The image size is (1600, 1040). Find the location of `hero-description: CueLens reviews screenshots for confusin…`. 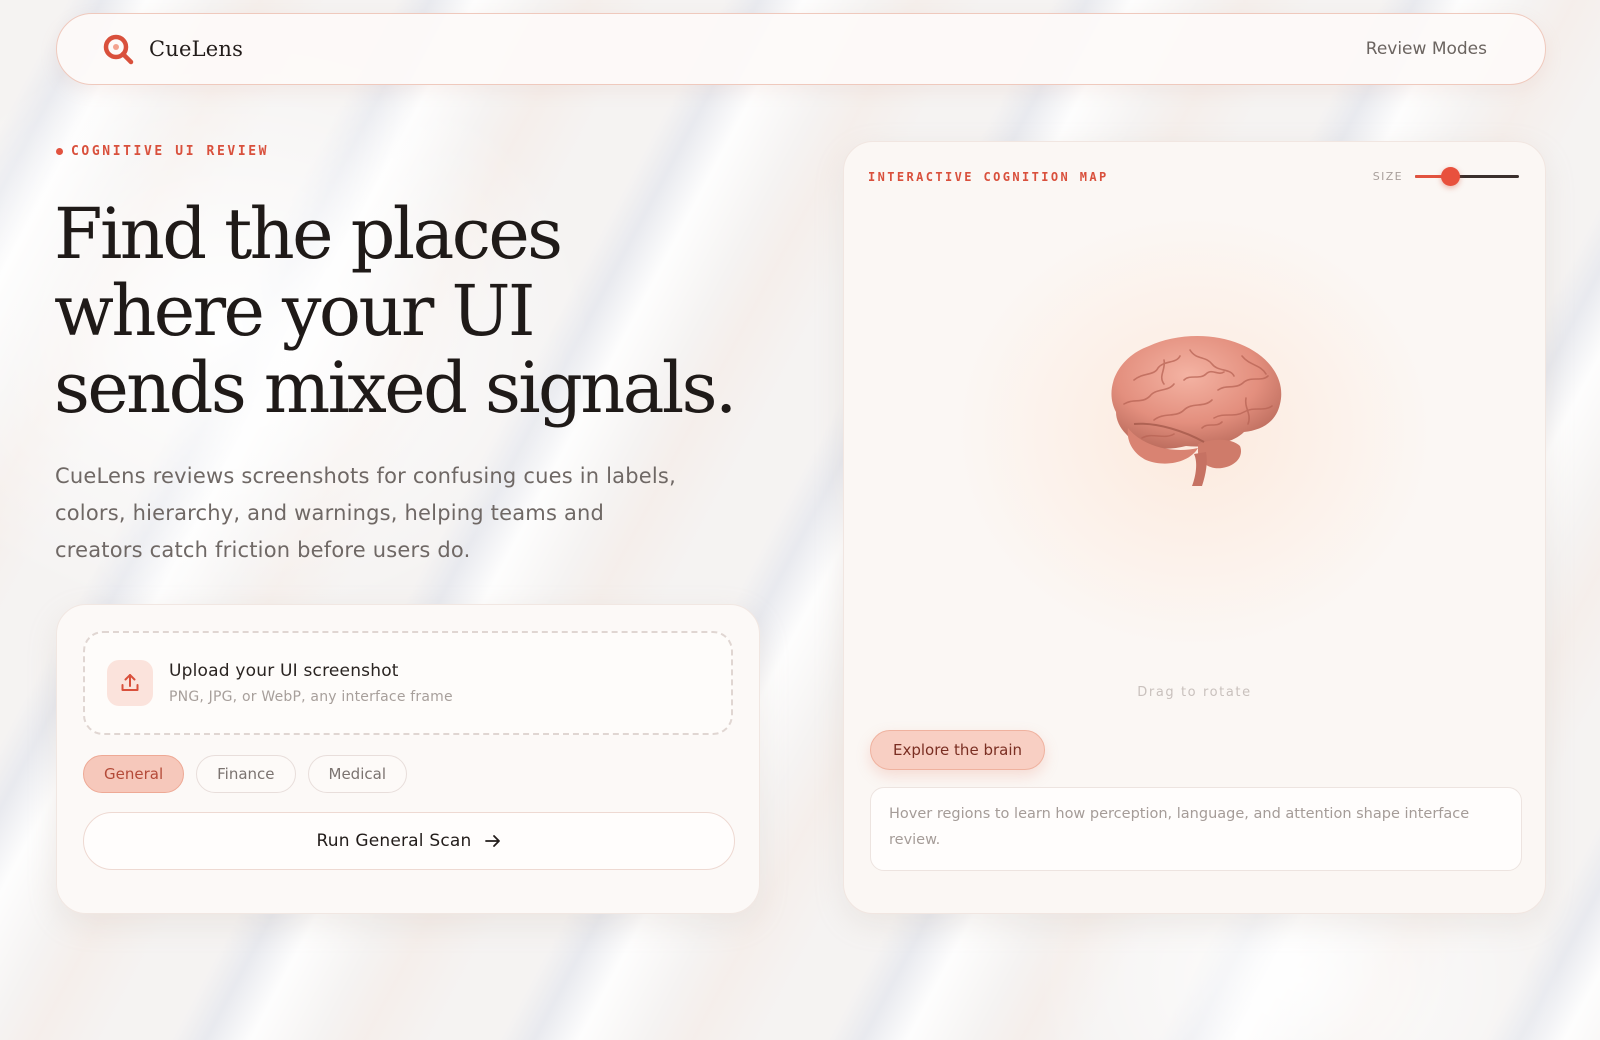

hero-description: CueLens reviews screenshots for confusin… is located at coordinates (365, 513).